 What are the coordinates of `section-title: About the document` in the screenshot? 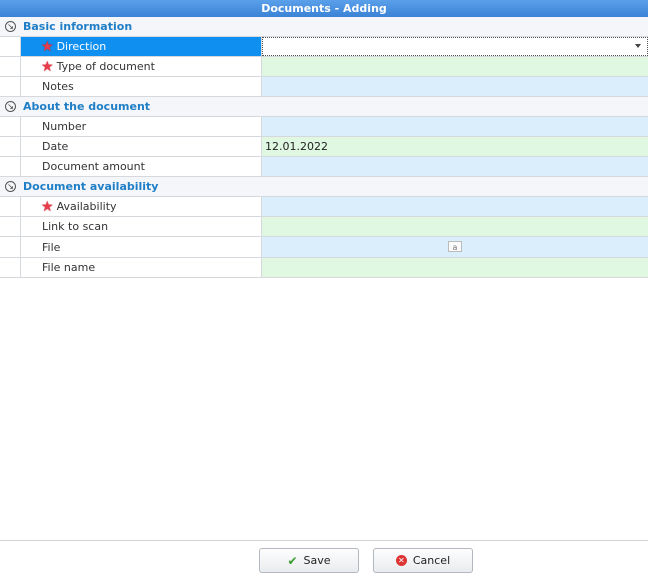 It's located at (87, 106).